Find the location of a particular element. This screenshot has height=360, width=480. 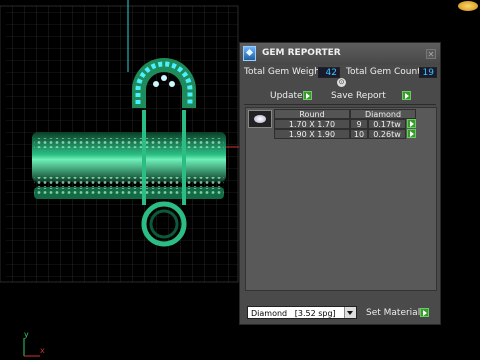

update-button is located at coordinates (307, 95).